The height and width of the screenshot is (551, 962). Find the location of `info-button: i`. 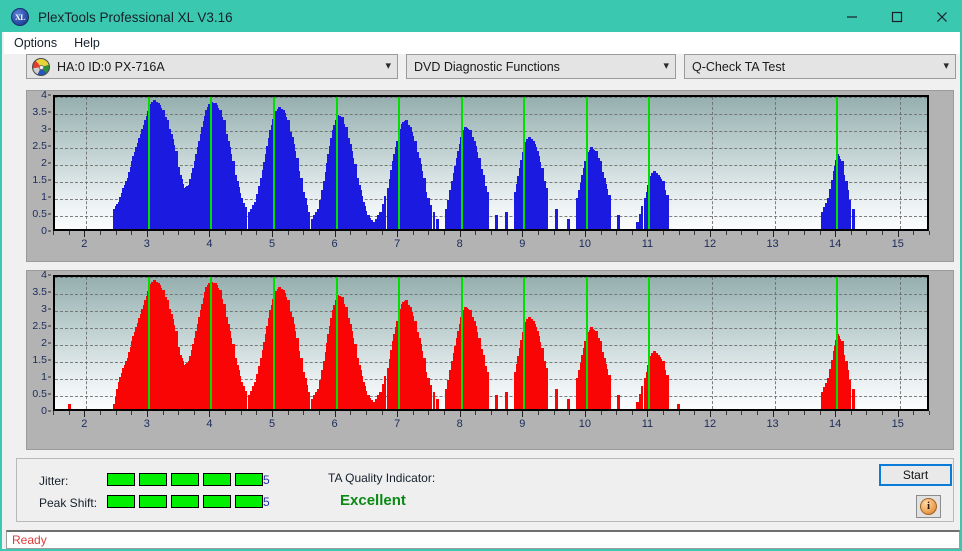

info-button: i is located at coordinates (928, 506).